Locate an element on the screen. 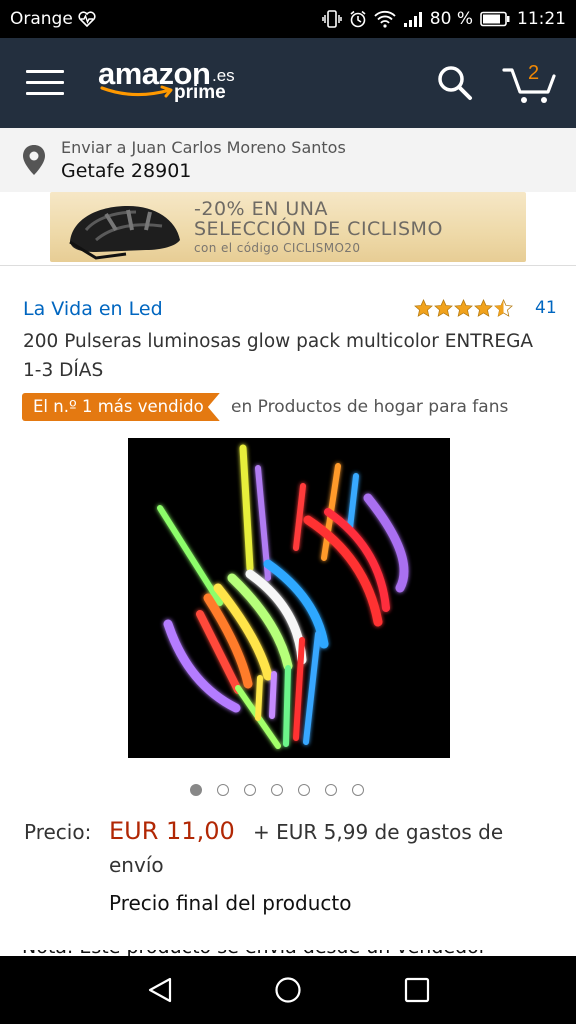  star-rating is located at coordinates (463, 308).